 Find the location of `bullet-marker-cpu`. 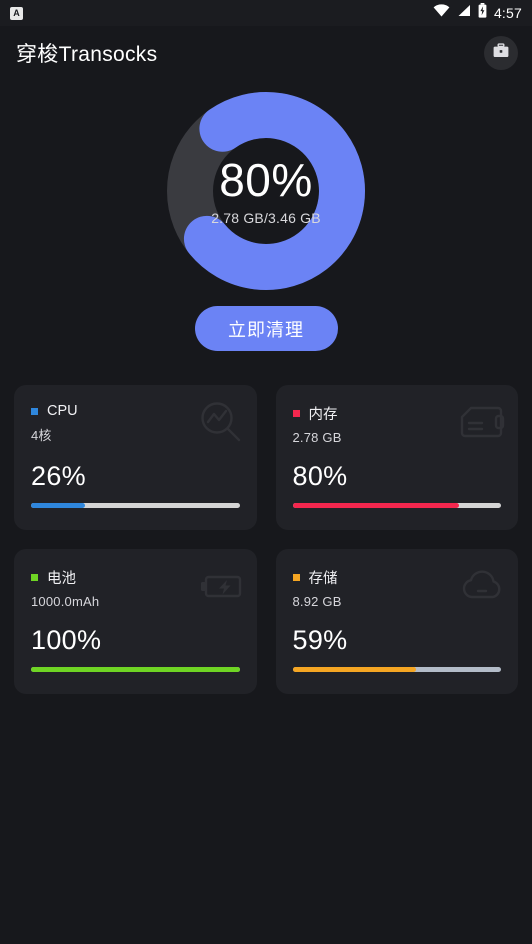

bullet-marker-cpu is located at coordinates (34, 411).